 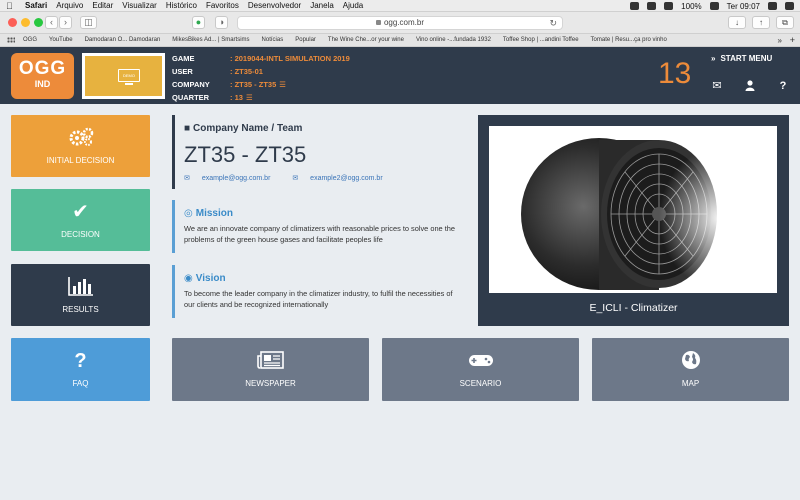 I want to click on spotlight-icon, so click(x=772, y=6).